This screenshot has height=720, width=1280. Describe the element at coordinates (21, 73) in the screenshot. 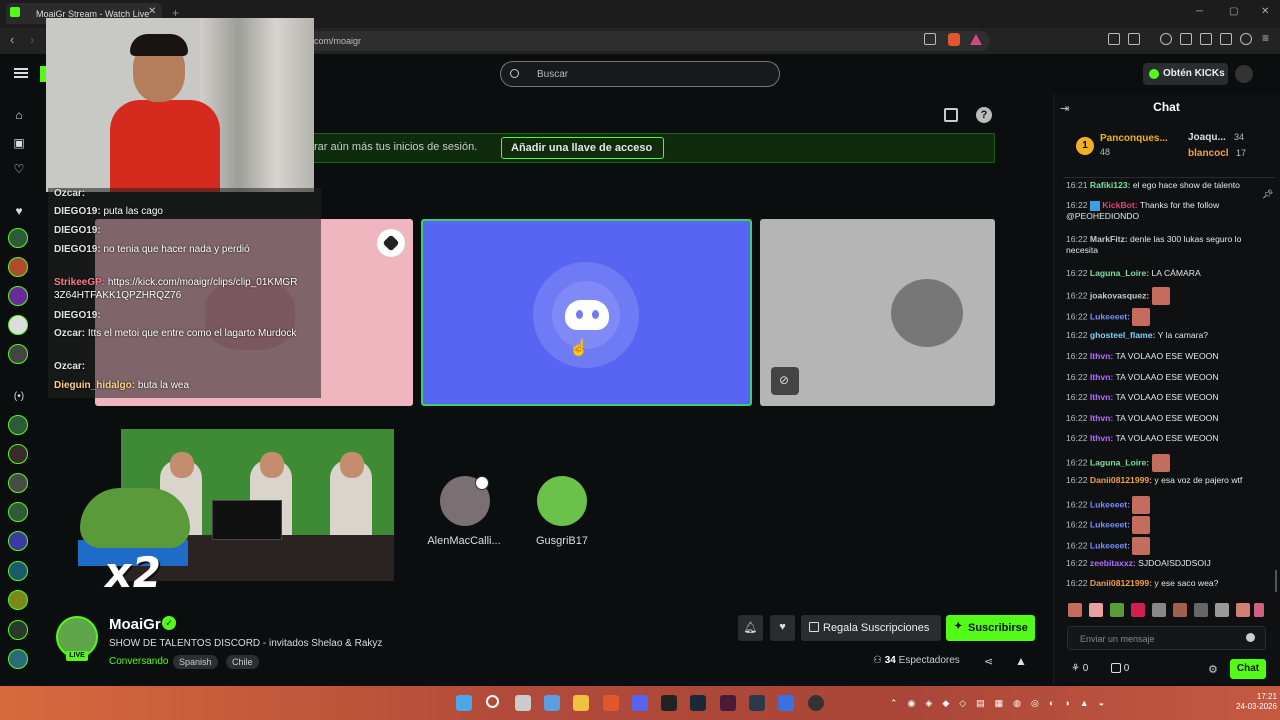

I see `menu-icon` at that location.